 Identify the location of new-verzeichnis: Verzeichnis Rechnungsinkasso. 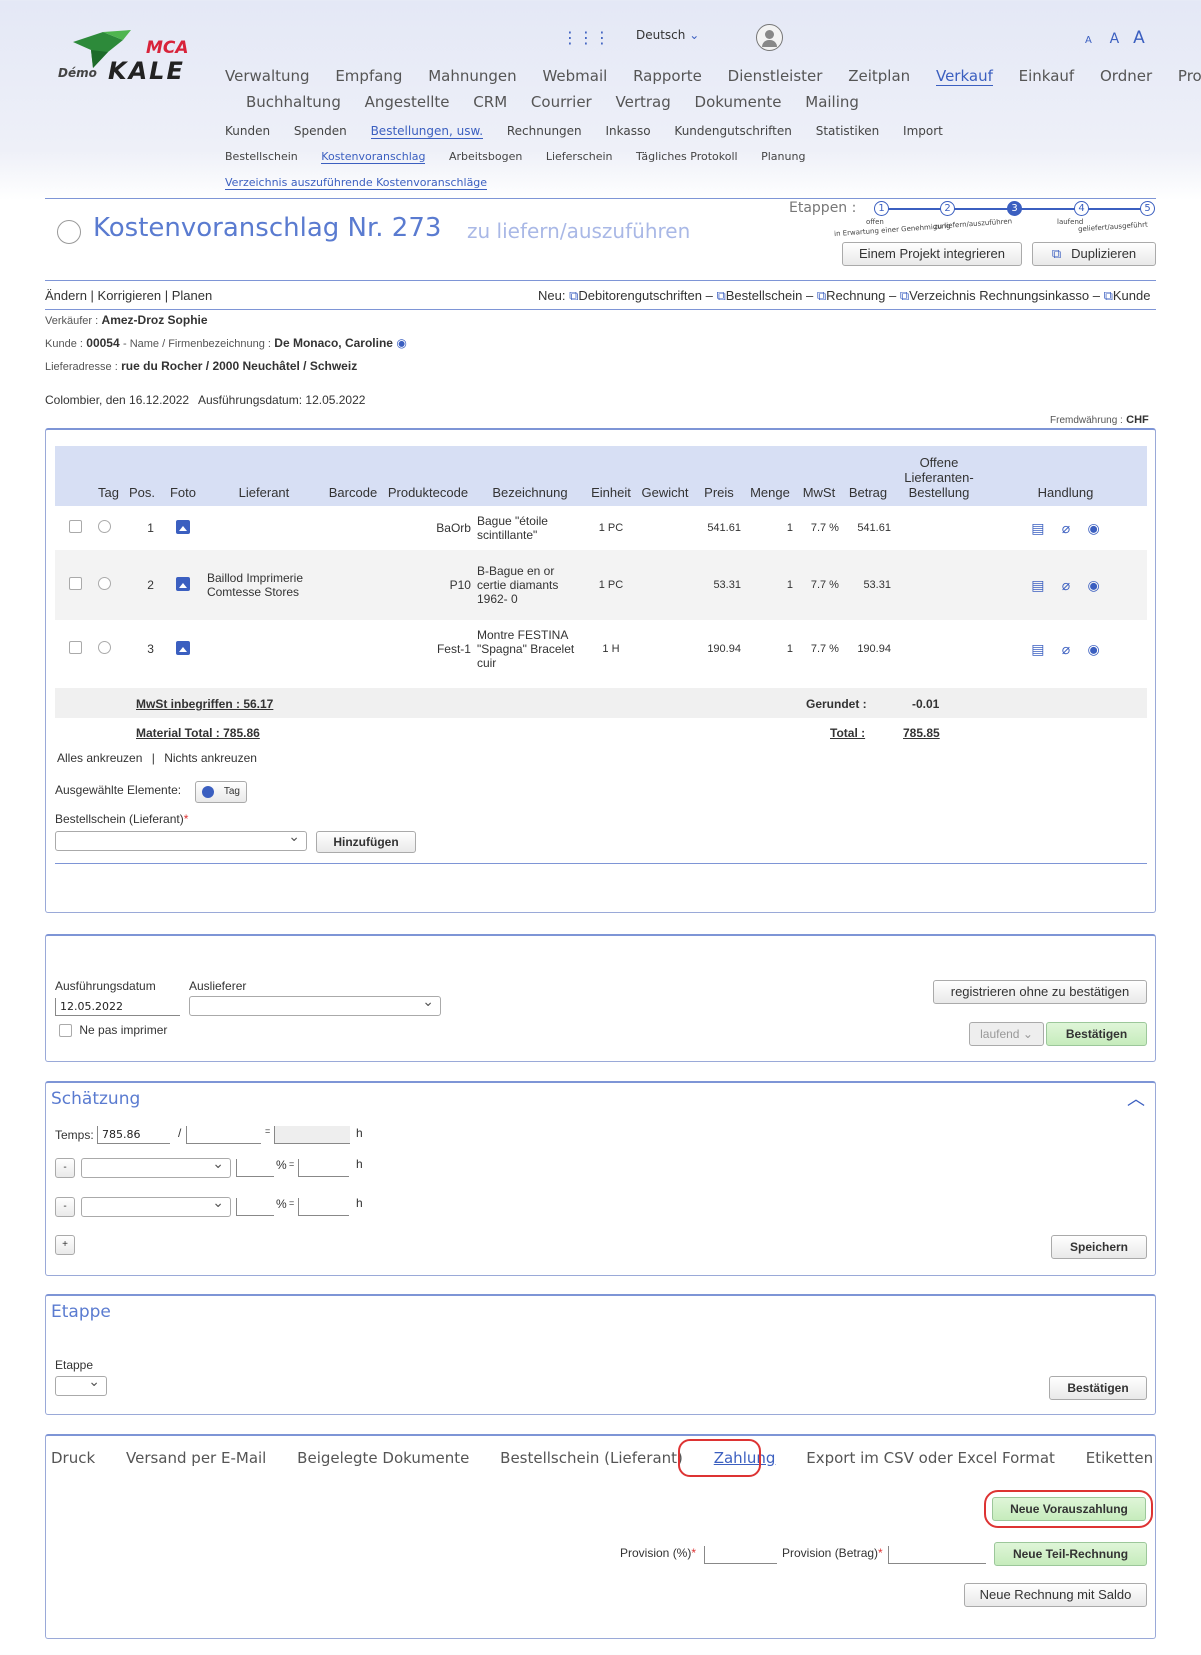
(999, 295).